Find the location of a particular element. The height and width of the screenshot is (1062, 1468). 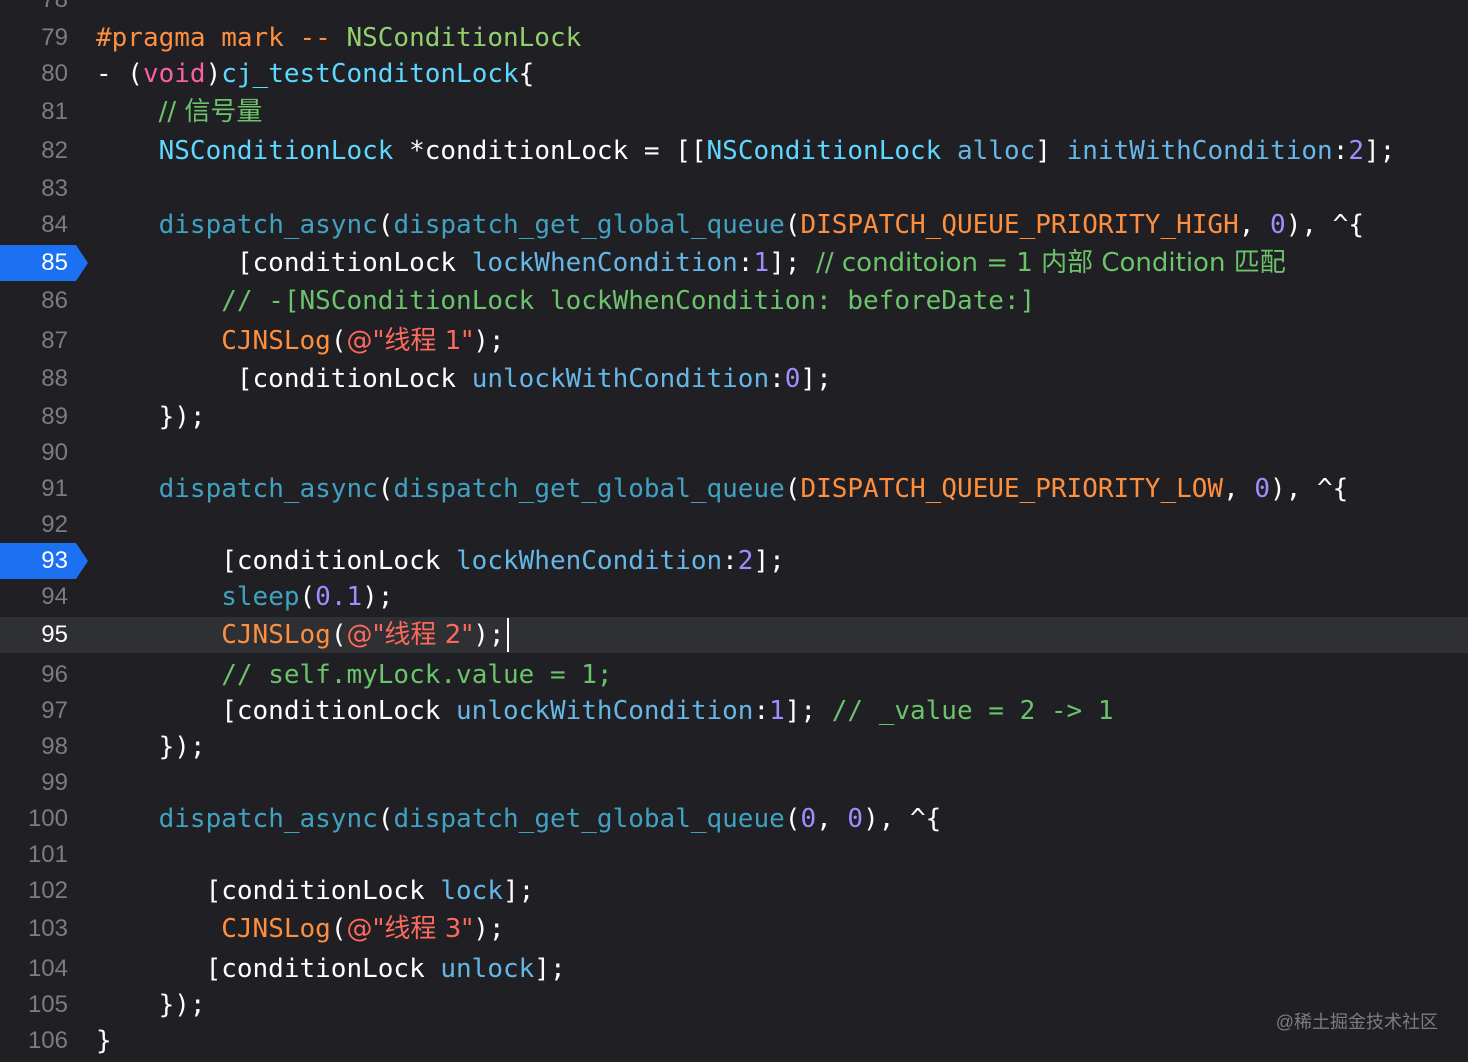

code-line: 105 }); is located at coordinates (734, 1005).